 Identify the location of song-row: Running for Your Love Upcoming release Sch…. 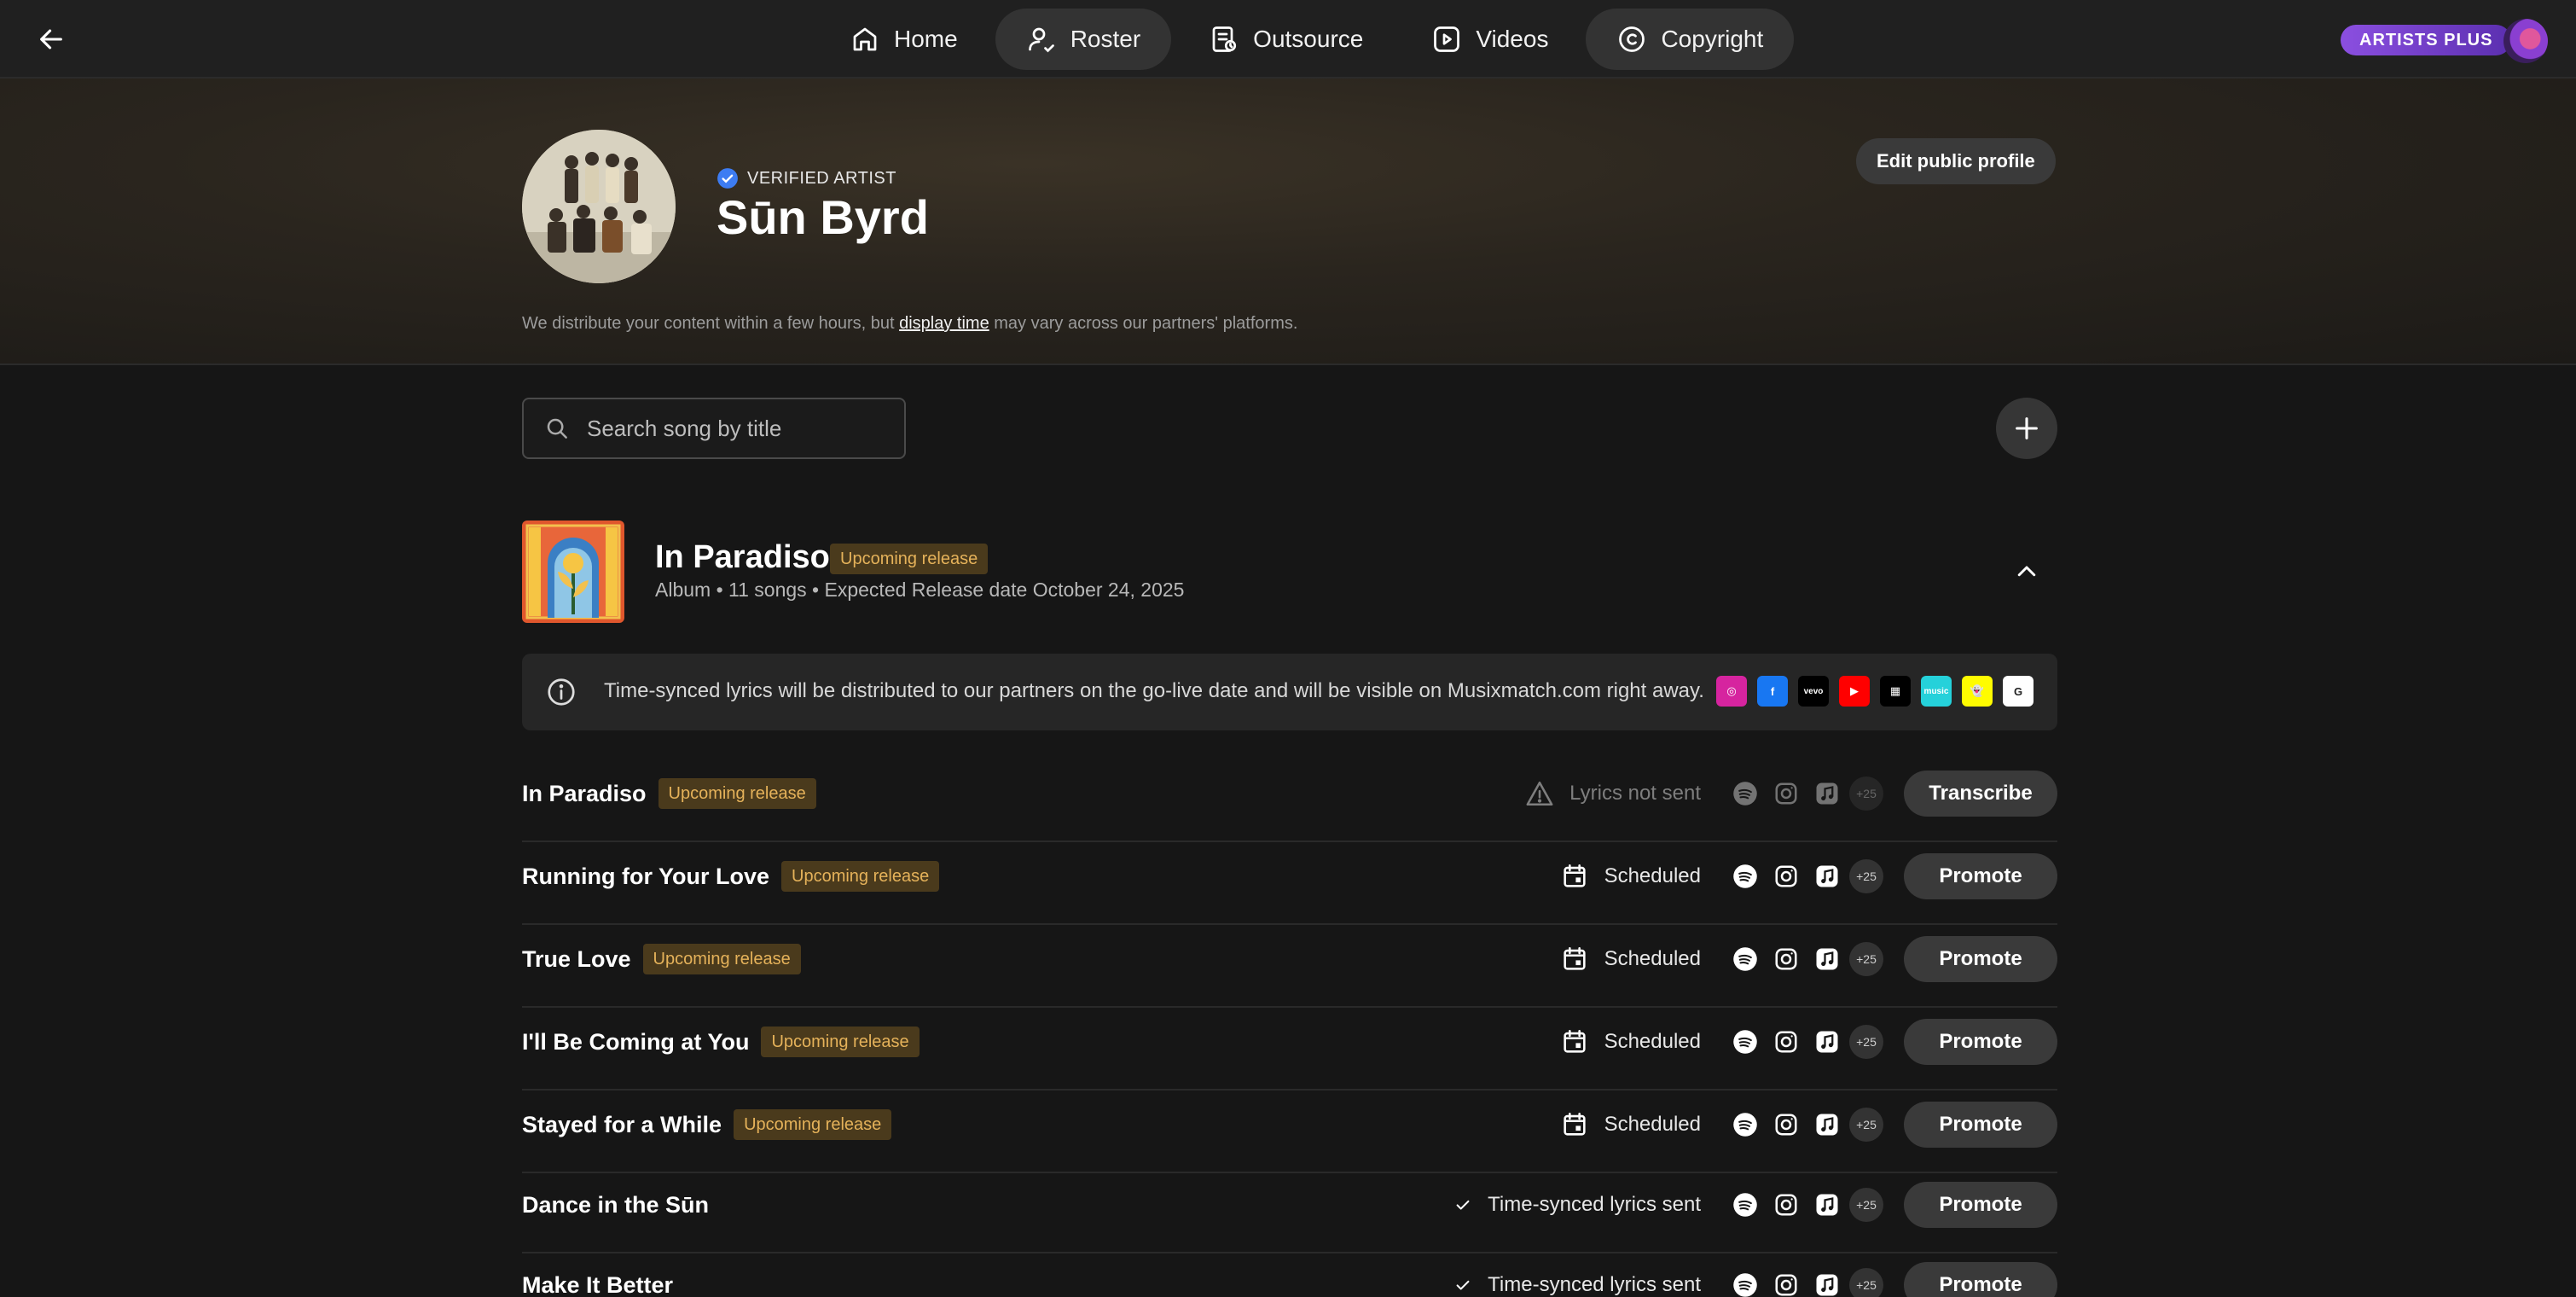
(1289, 883).